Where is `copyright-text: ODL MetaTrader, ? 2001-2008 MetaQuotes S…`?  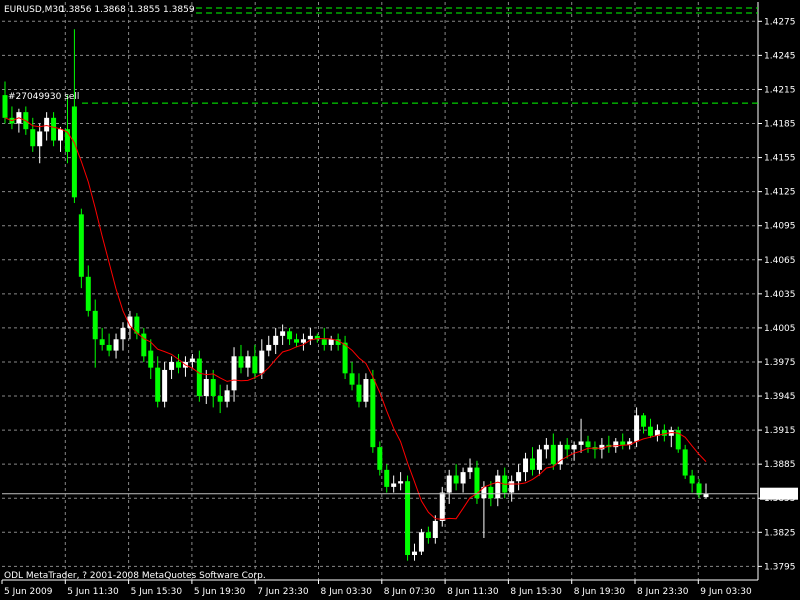
copyright-text: ODL MetaTrader, ? 2001-2008 MetaQuotes S… is located at coordinates (135, 576).